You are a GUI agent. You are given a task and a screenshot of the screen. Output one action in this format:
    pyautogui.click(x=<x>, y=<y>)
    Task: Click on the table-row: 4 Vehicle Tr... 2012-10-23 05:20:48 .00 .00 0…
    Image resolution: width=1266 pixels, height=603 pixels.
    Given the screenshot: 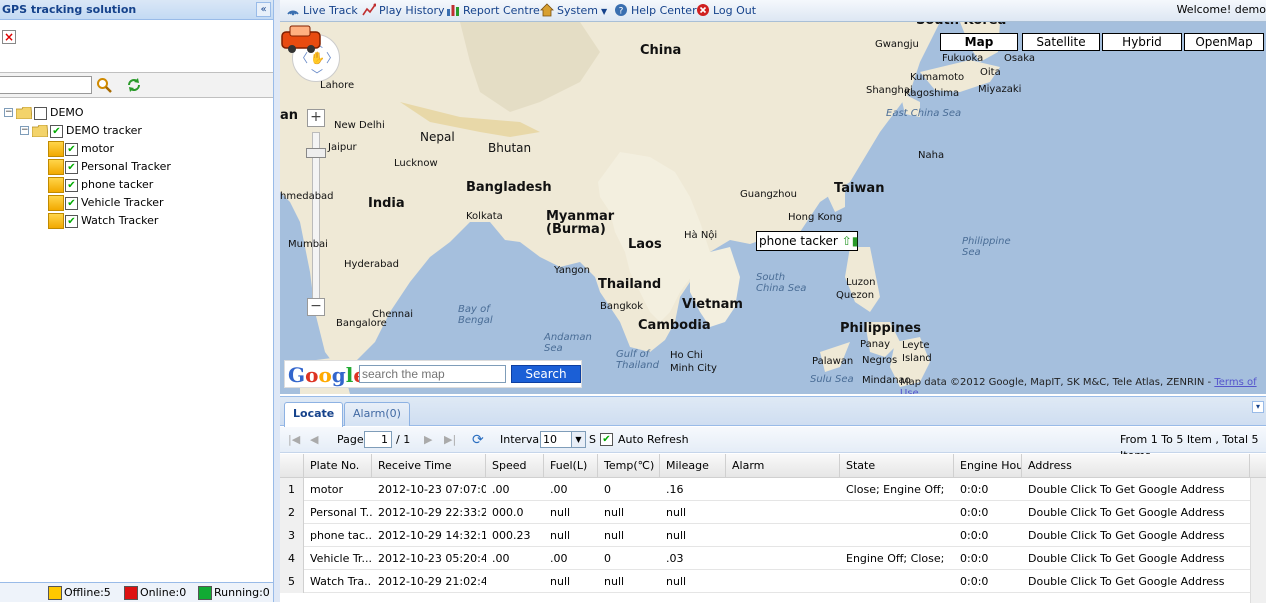 What is the action you would take?
    pyautogui.click(x=773, y=558)
    